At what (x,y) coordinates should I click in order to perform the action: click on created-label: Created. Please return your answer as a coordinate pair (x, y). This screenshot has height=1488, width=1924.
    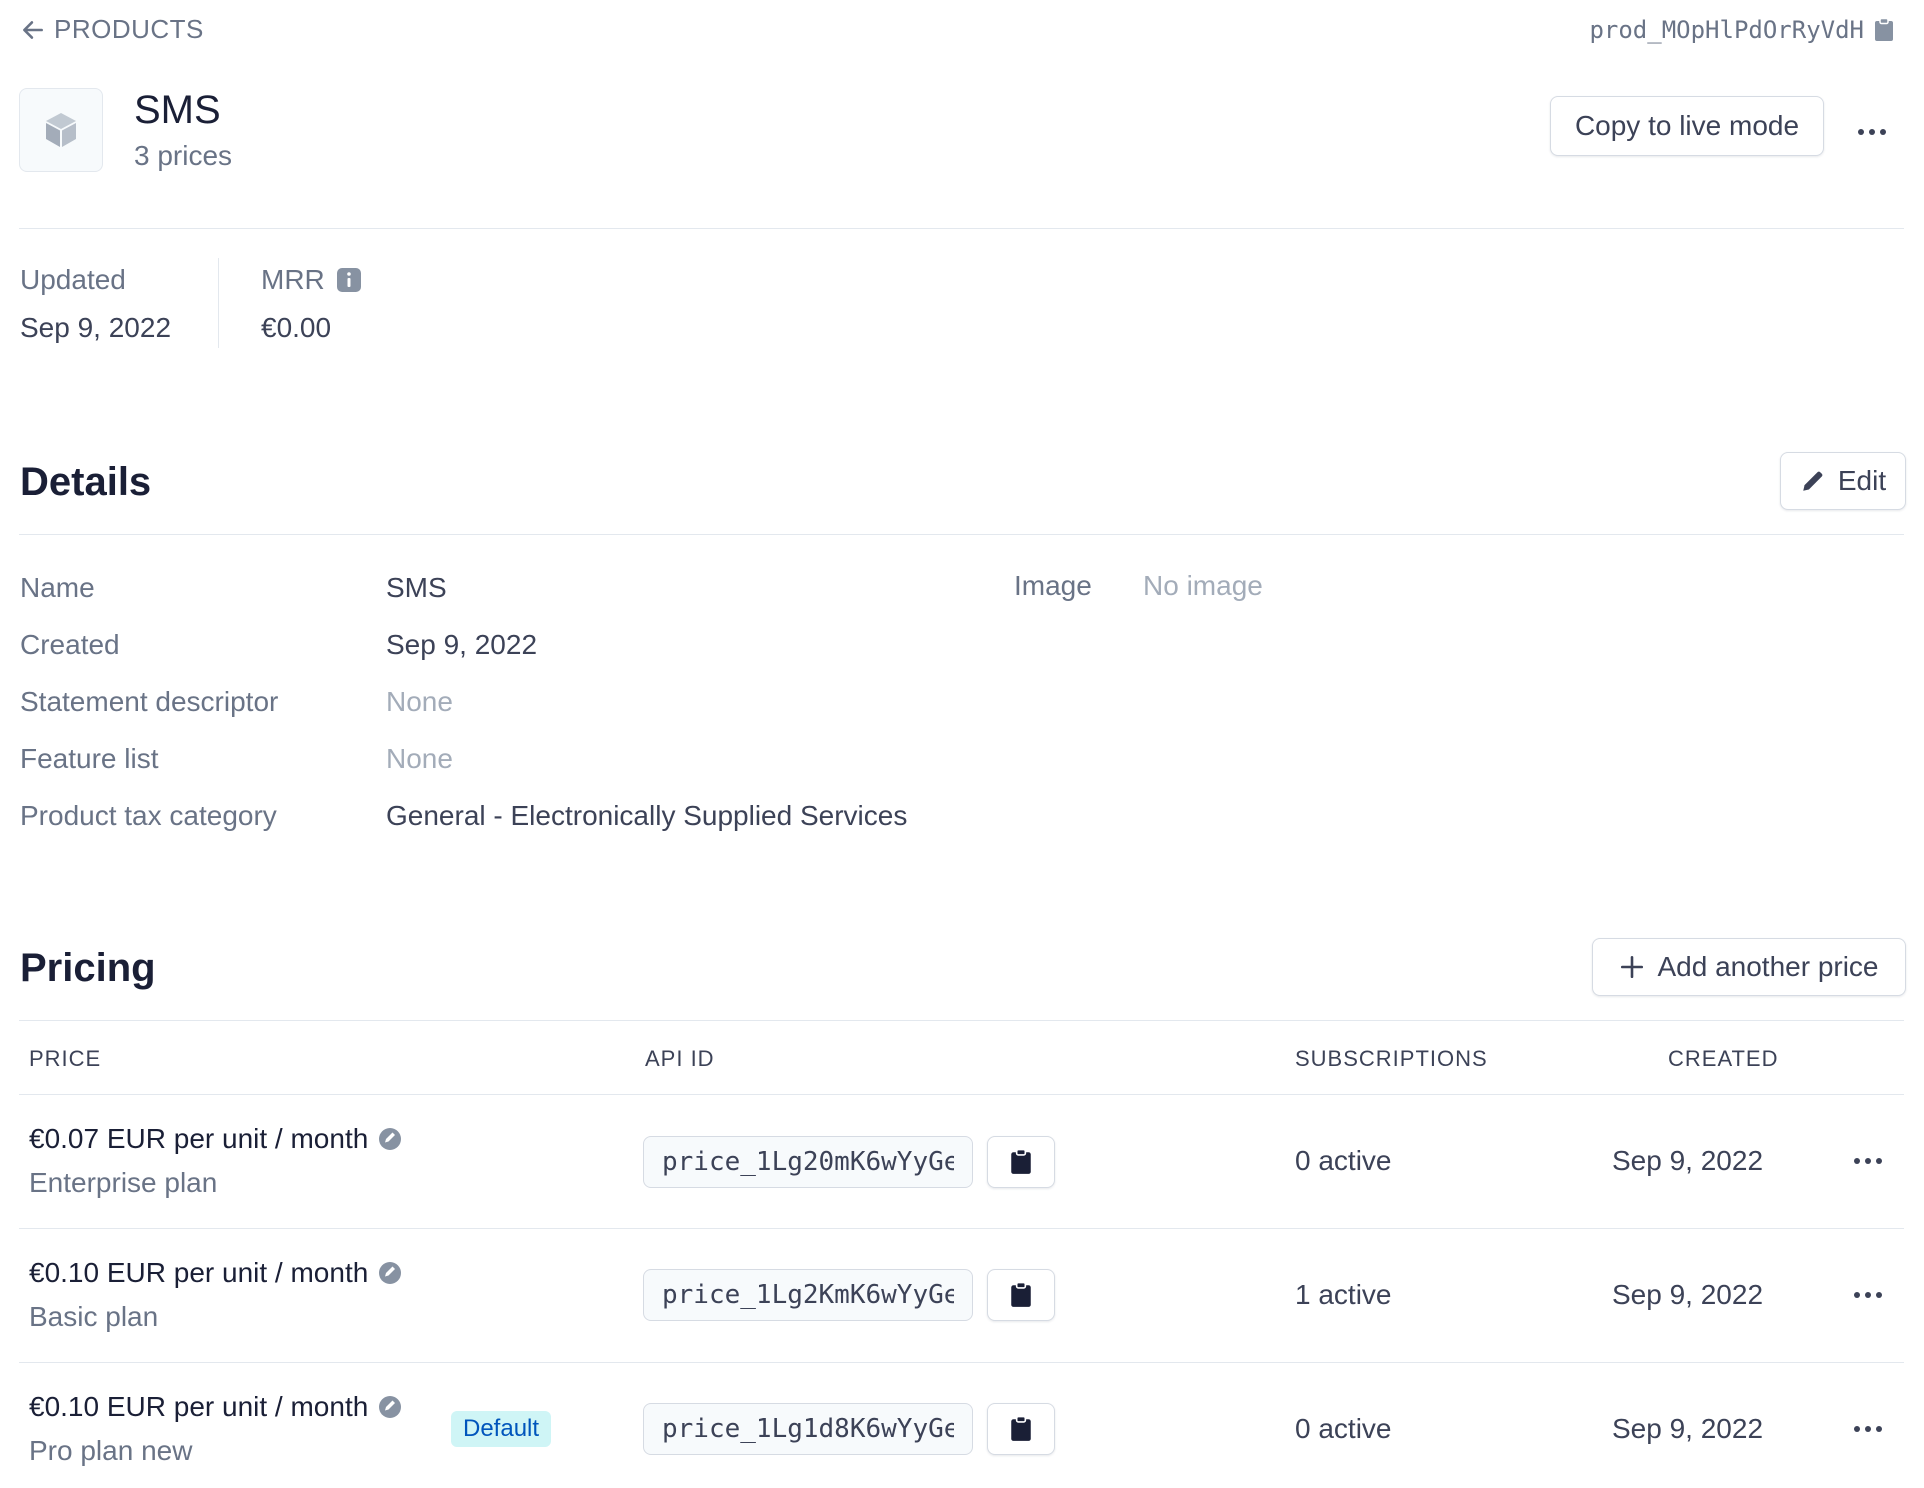
    Looking at the image, I should click on (70, 644).